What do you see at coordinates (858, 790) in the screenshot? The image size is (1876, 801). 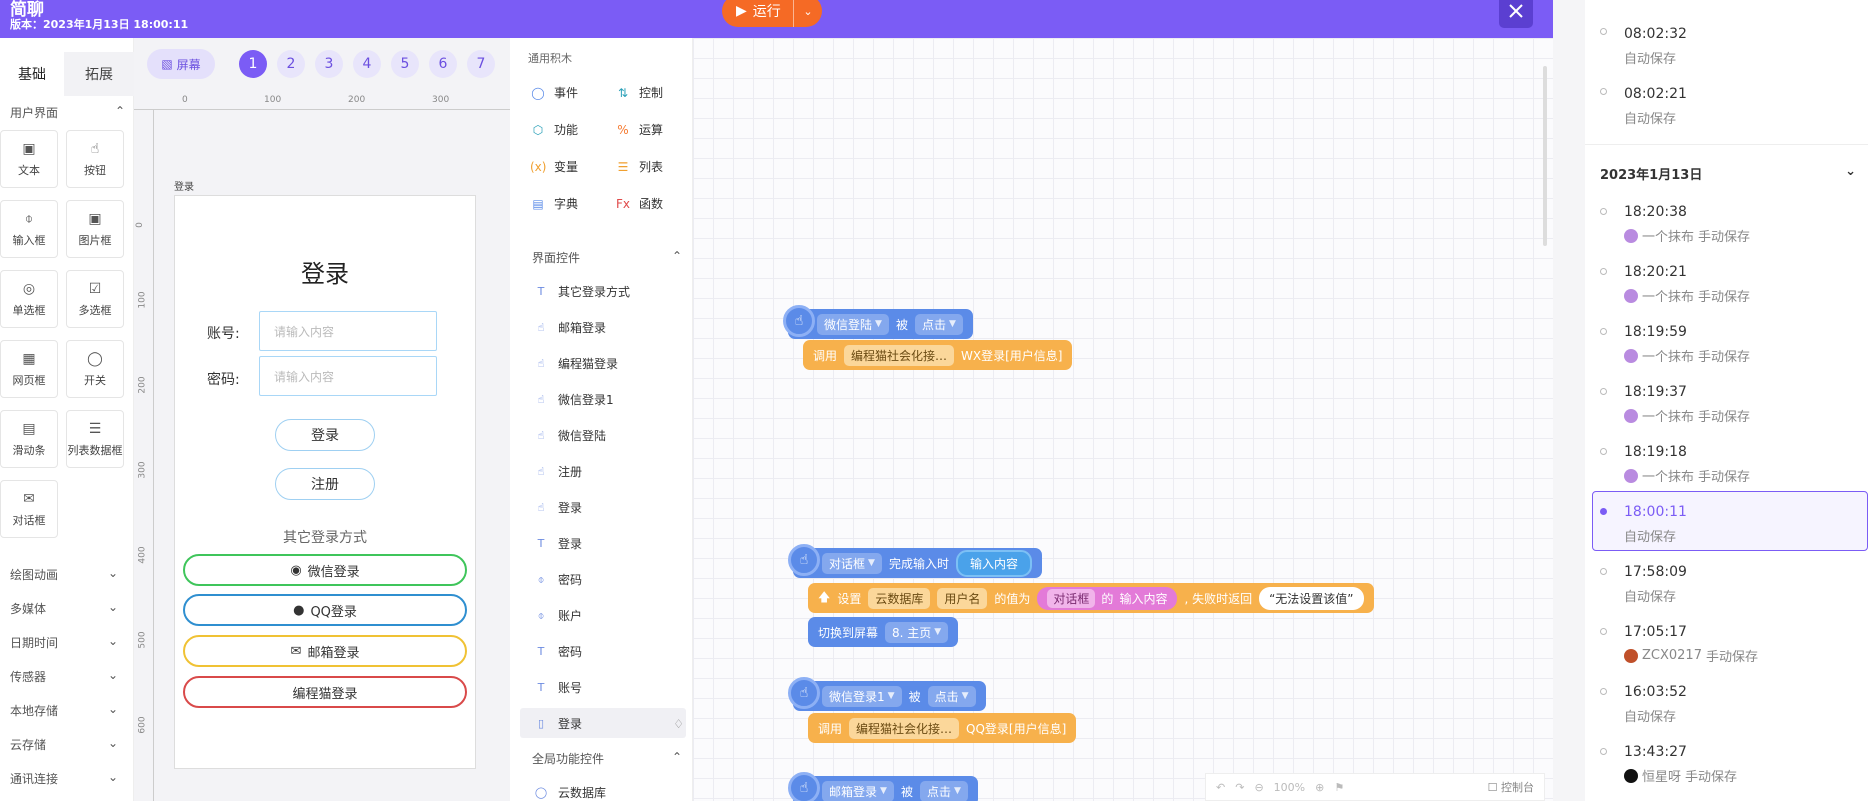 I see `target-dropdown: 邮箱登录 ▼` at bounding box center [858, 790].